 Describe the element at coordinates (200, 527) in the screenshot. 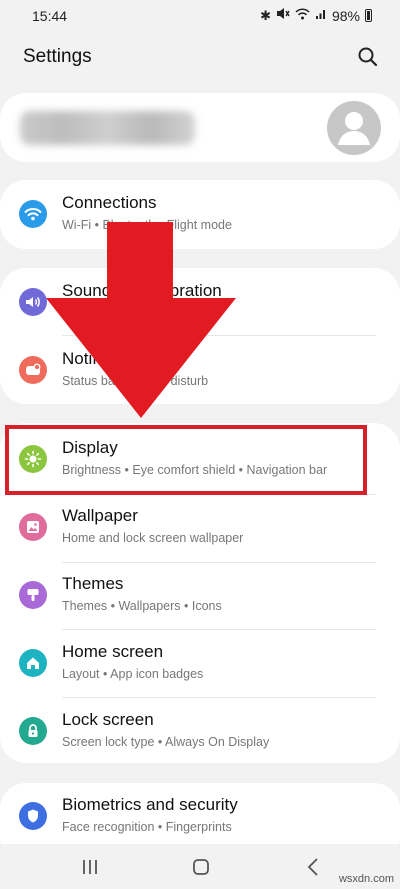

I see `settings-item-wallpaper: Wallpaper Home and lock screen wallpaper` at that location.